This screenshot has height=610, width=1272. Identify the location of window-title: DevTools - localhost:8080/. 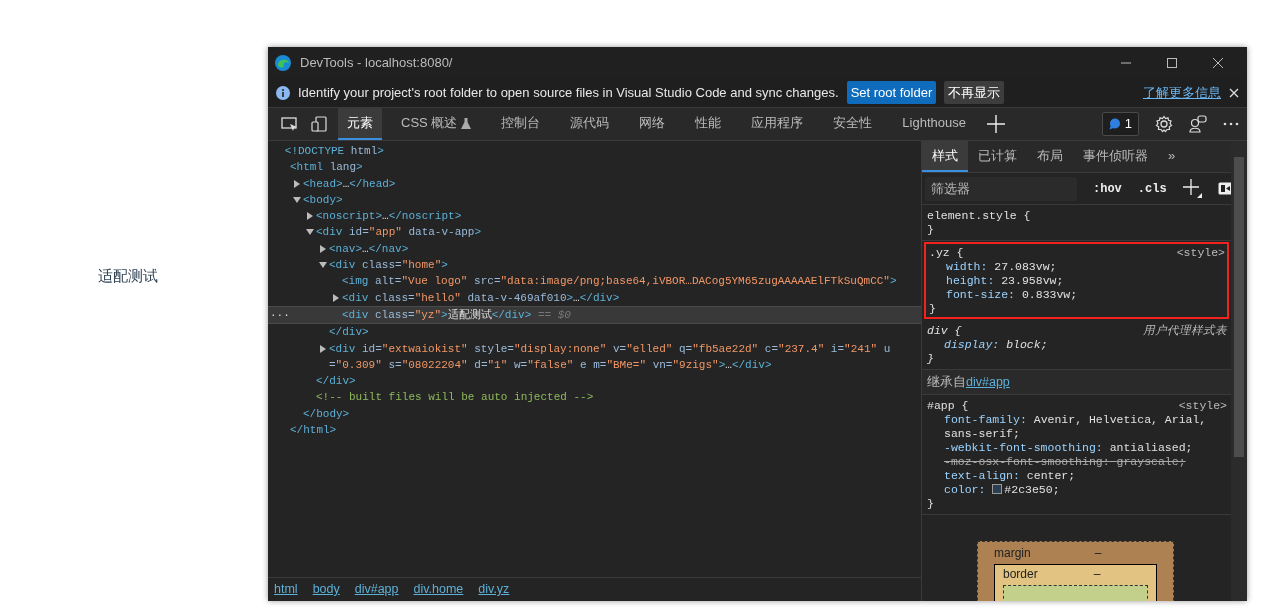
(376, 62).